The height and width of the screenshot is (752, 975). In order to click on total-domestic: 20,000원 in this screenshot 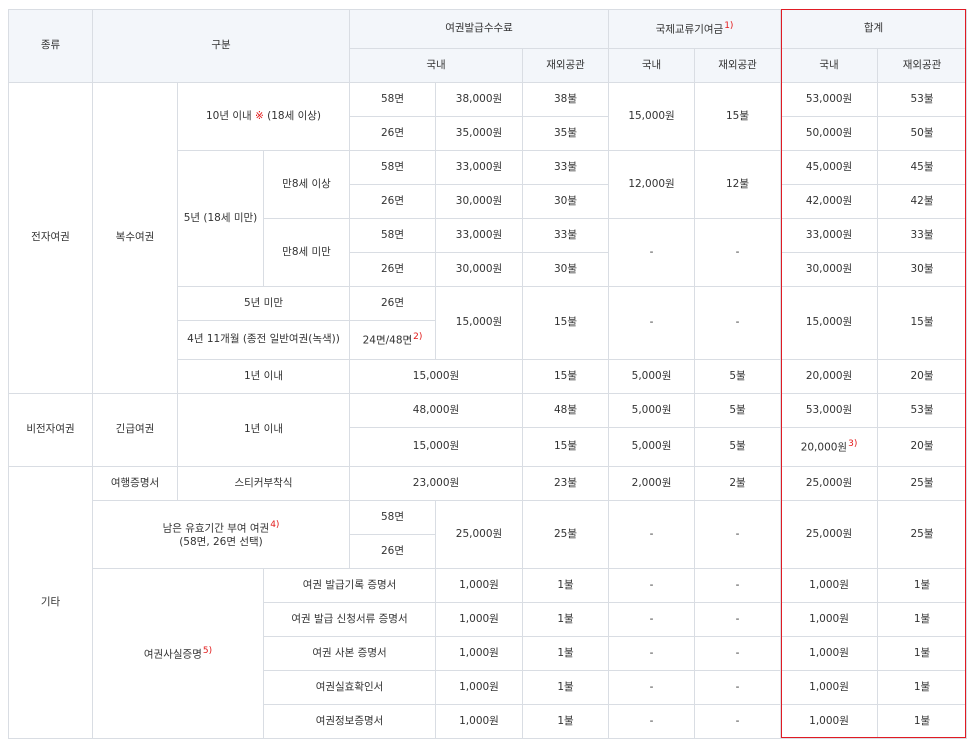, I will do `click(829, 376)`.